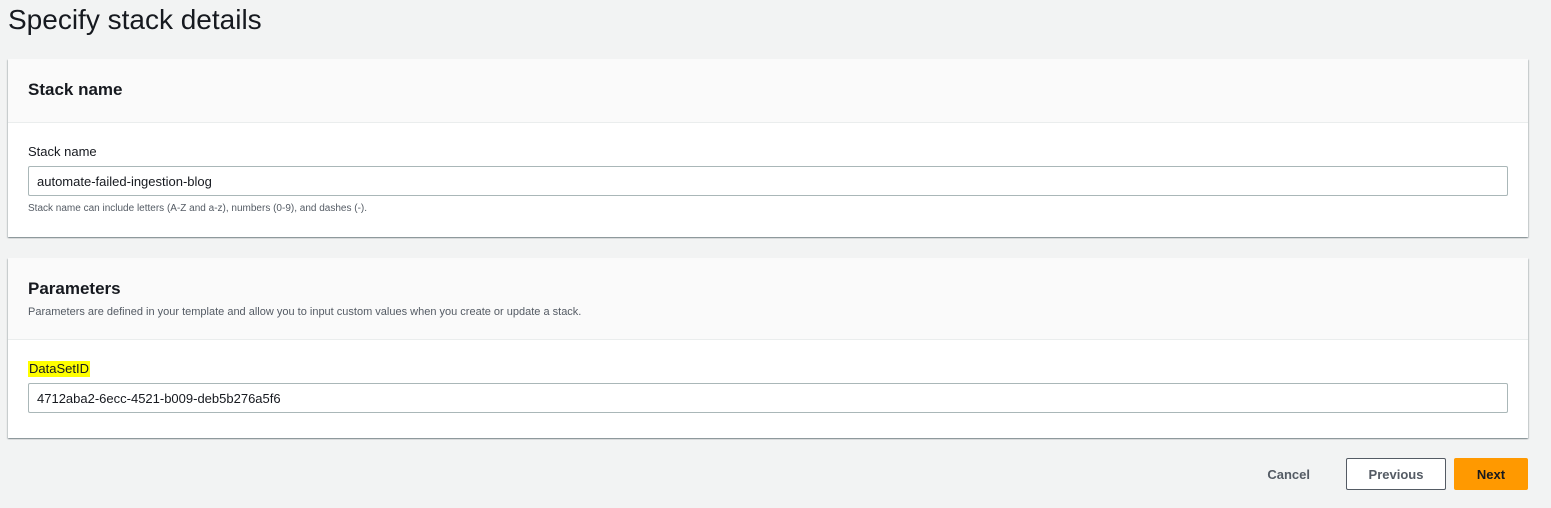 This screenshot has width=1551, height=508. What do you see at coordinates (768, 181) in the screenshot?
I see `stack-name-input` at bounding box center [768, 181].